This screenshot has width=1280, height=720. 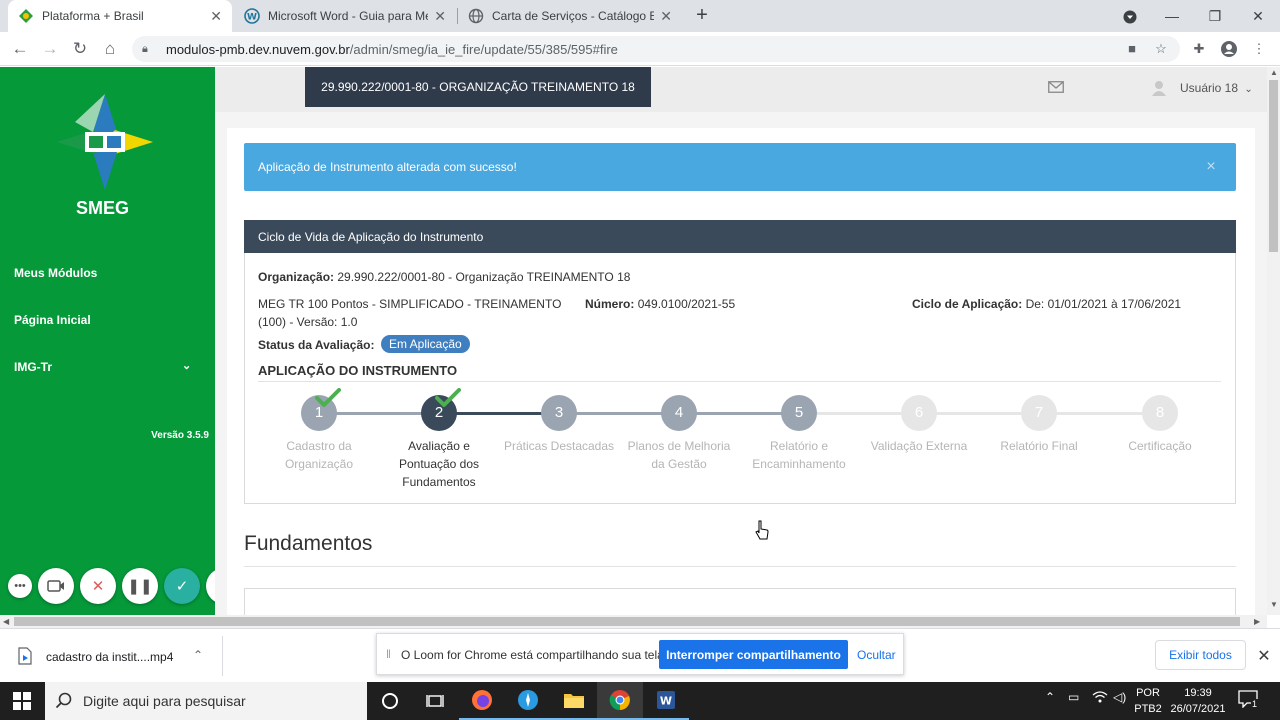 What do you see at coordinates (1039, 413) in the screenshot?
I see `step-7-circle: 7` at bounding box center [1039, 413].